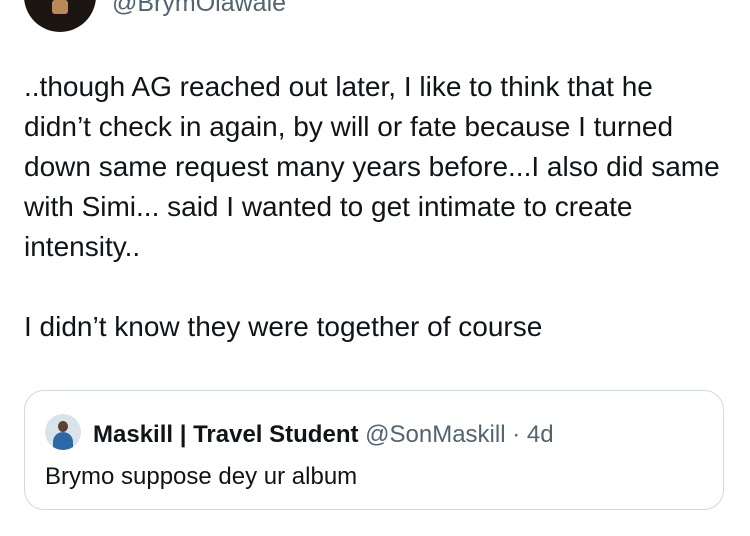 The image size is (750, 536). I want to click on quoted-tweet-time: 4d, so click(540, 434).